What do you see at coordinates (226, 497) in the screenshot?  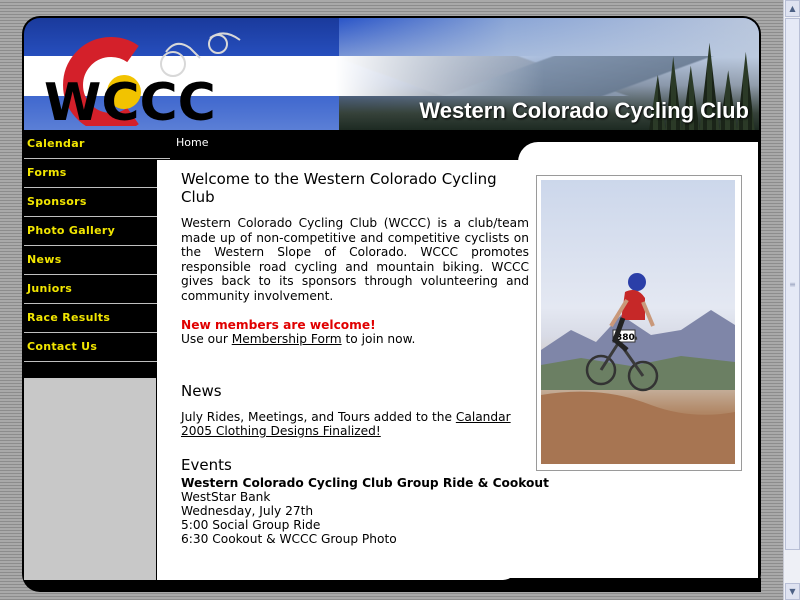 I see `event-location: WestStar Bank` at bounding box center [226, 497].